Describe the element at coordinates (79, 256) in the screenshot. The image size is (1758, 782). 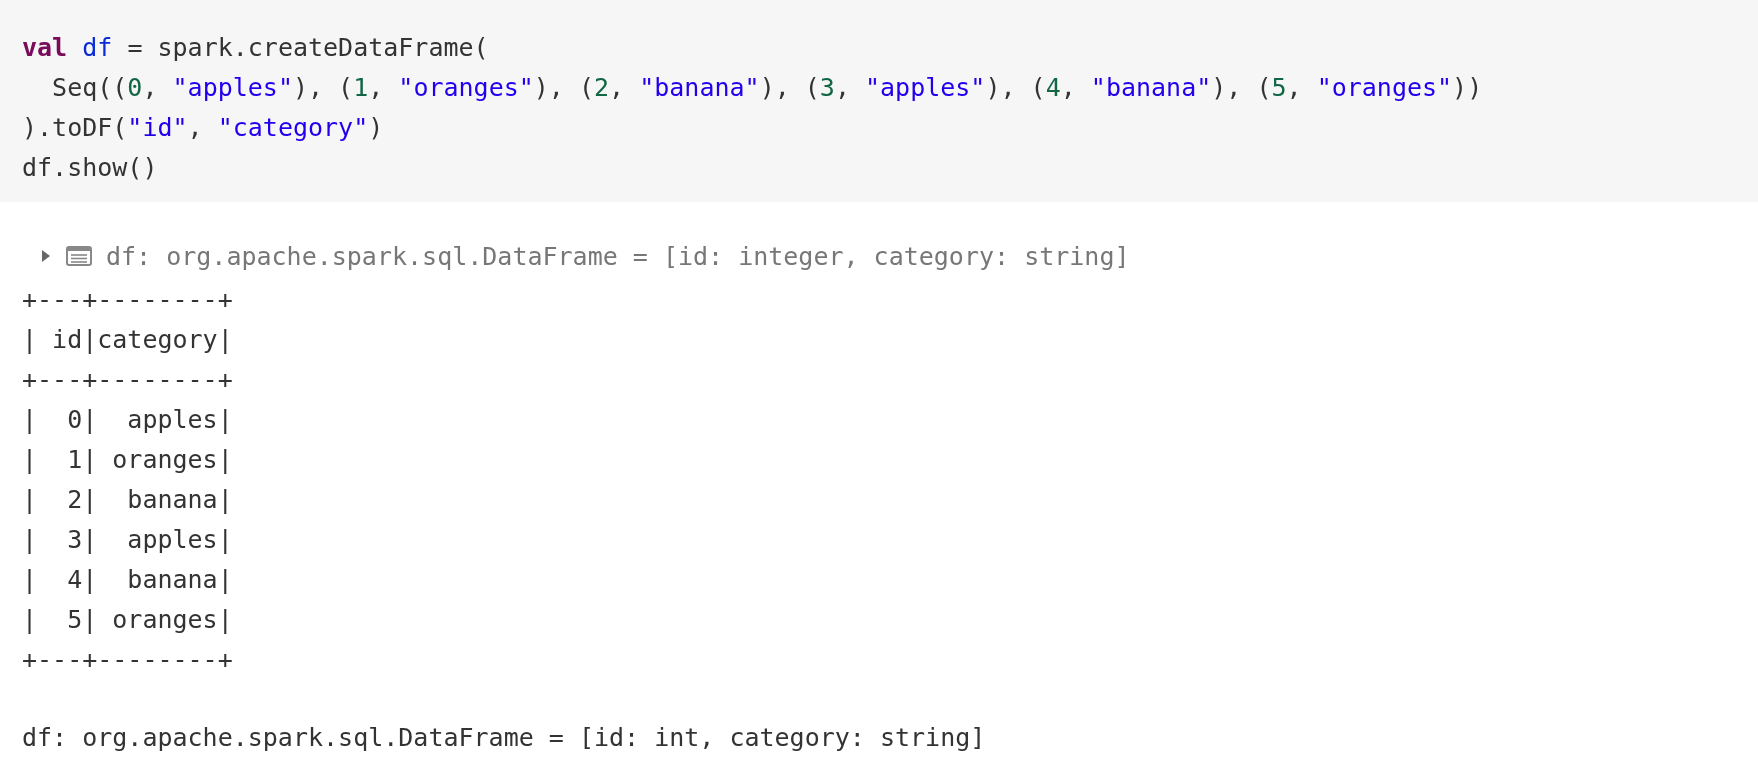
I see `table-icon` at that location.